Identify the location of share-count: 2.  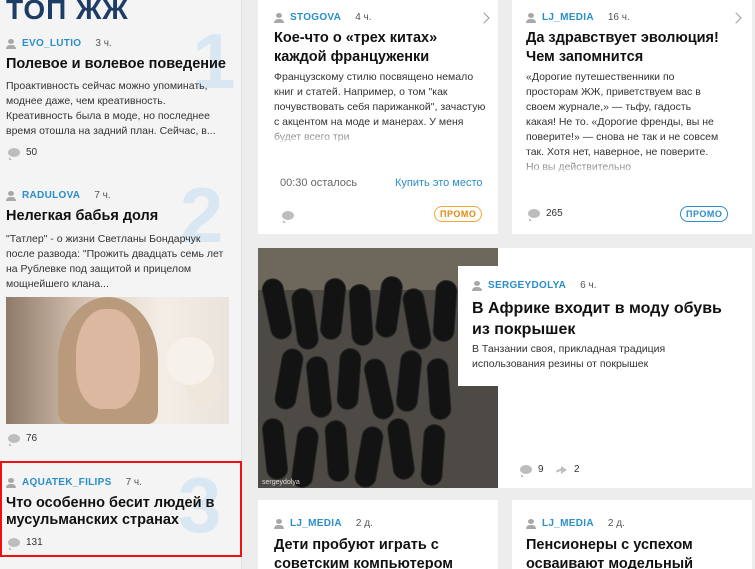
(568, 469).